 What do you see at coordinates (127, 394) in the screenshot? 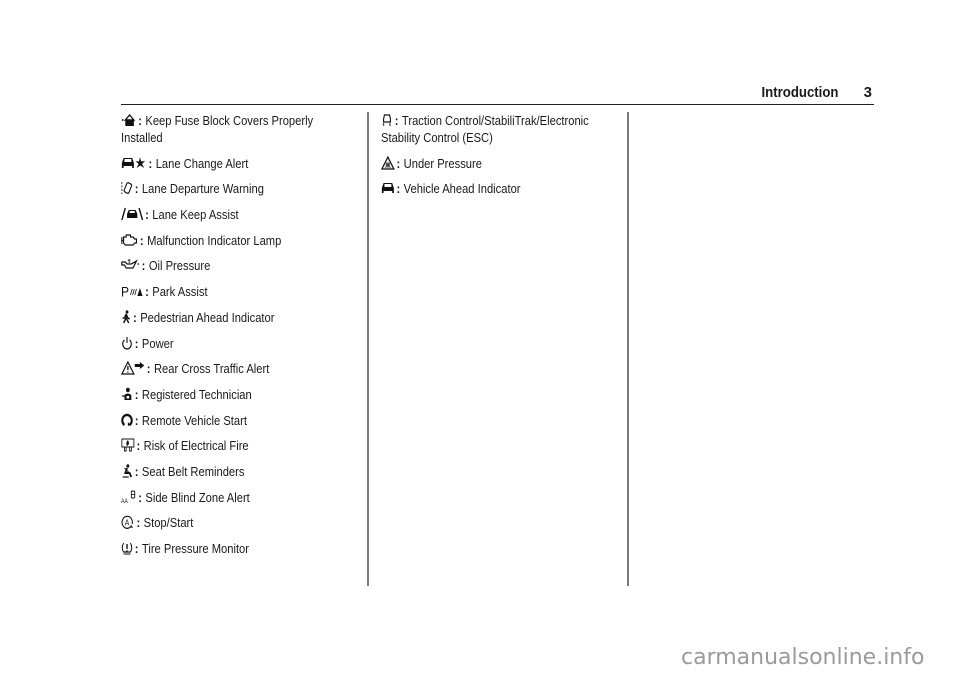
I see `technician-icon` at bounding box center [127, 394].